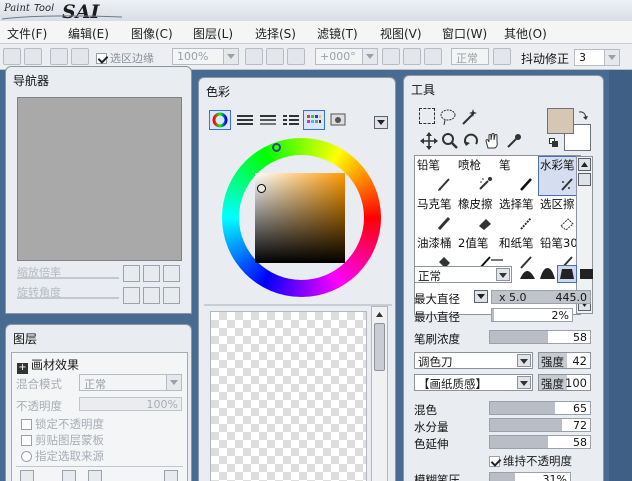  What do you see at coordinates (26, 424) in the screenshot?
I see `lock-opacity-checkbox` at bounding box center [26, 424].